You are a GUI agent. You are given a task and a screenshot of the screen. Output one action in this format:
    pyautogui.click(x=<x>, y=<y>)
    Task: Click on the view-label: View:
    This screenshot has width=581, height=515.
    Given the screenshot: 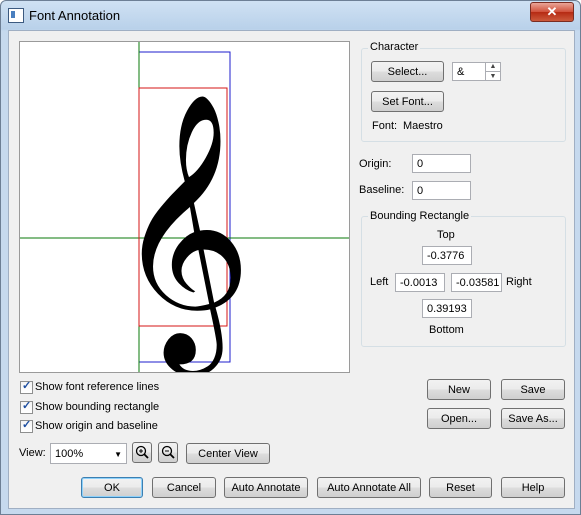 What is the action you would take?
    pyautogui.click(x=32, y=453)
    